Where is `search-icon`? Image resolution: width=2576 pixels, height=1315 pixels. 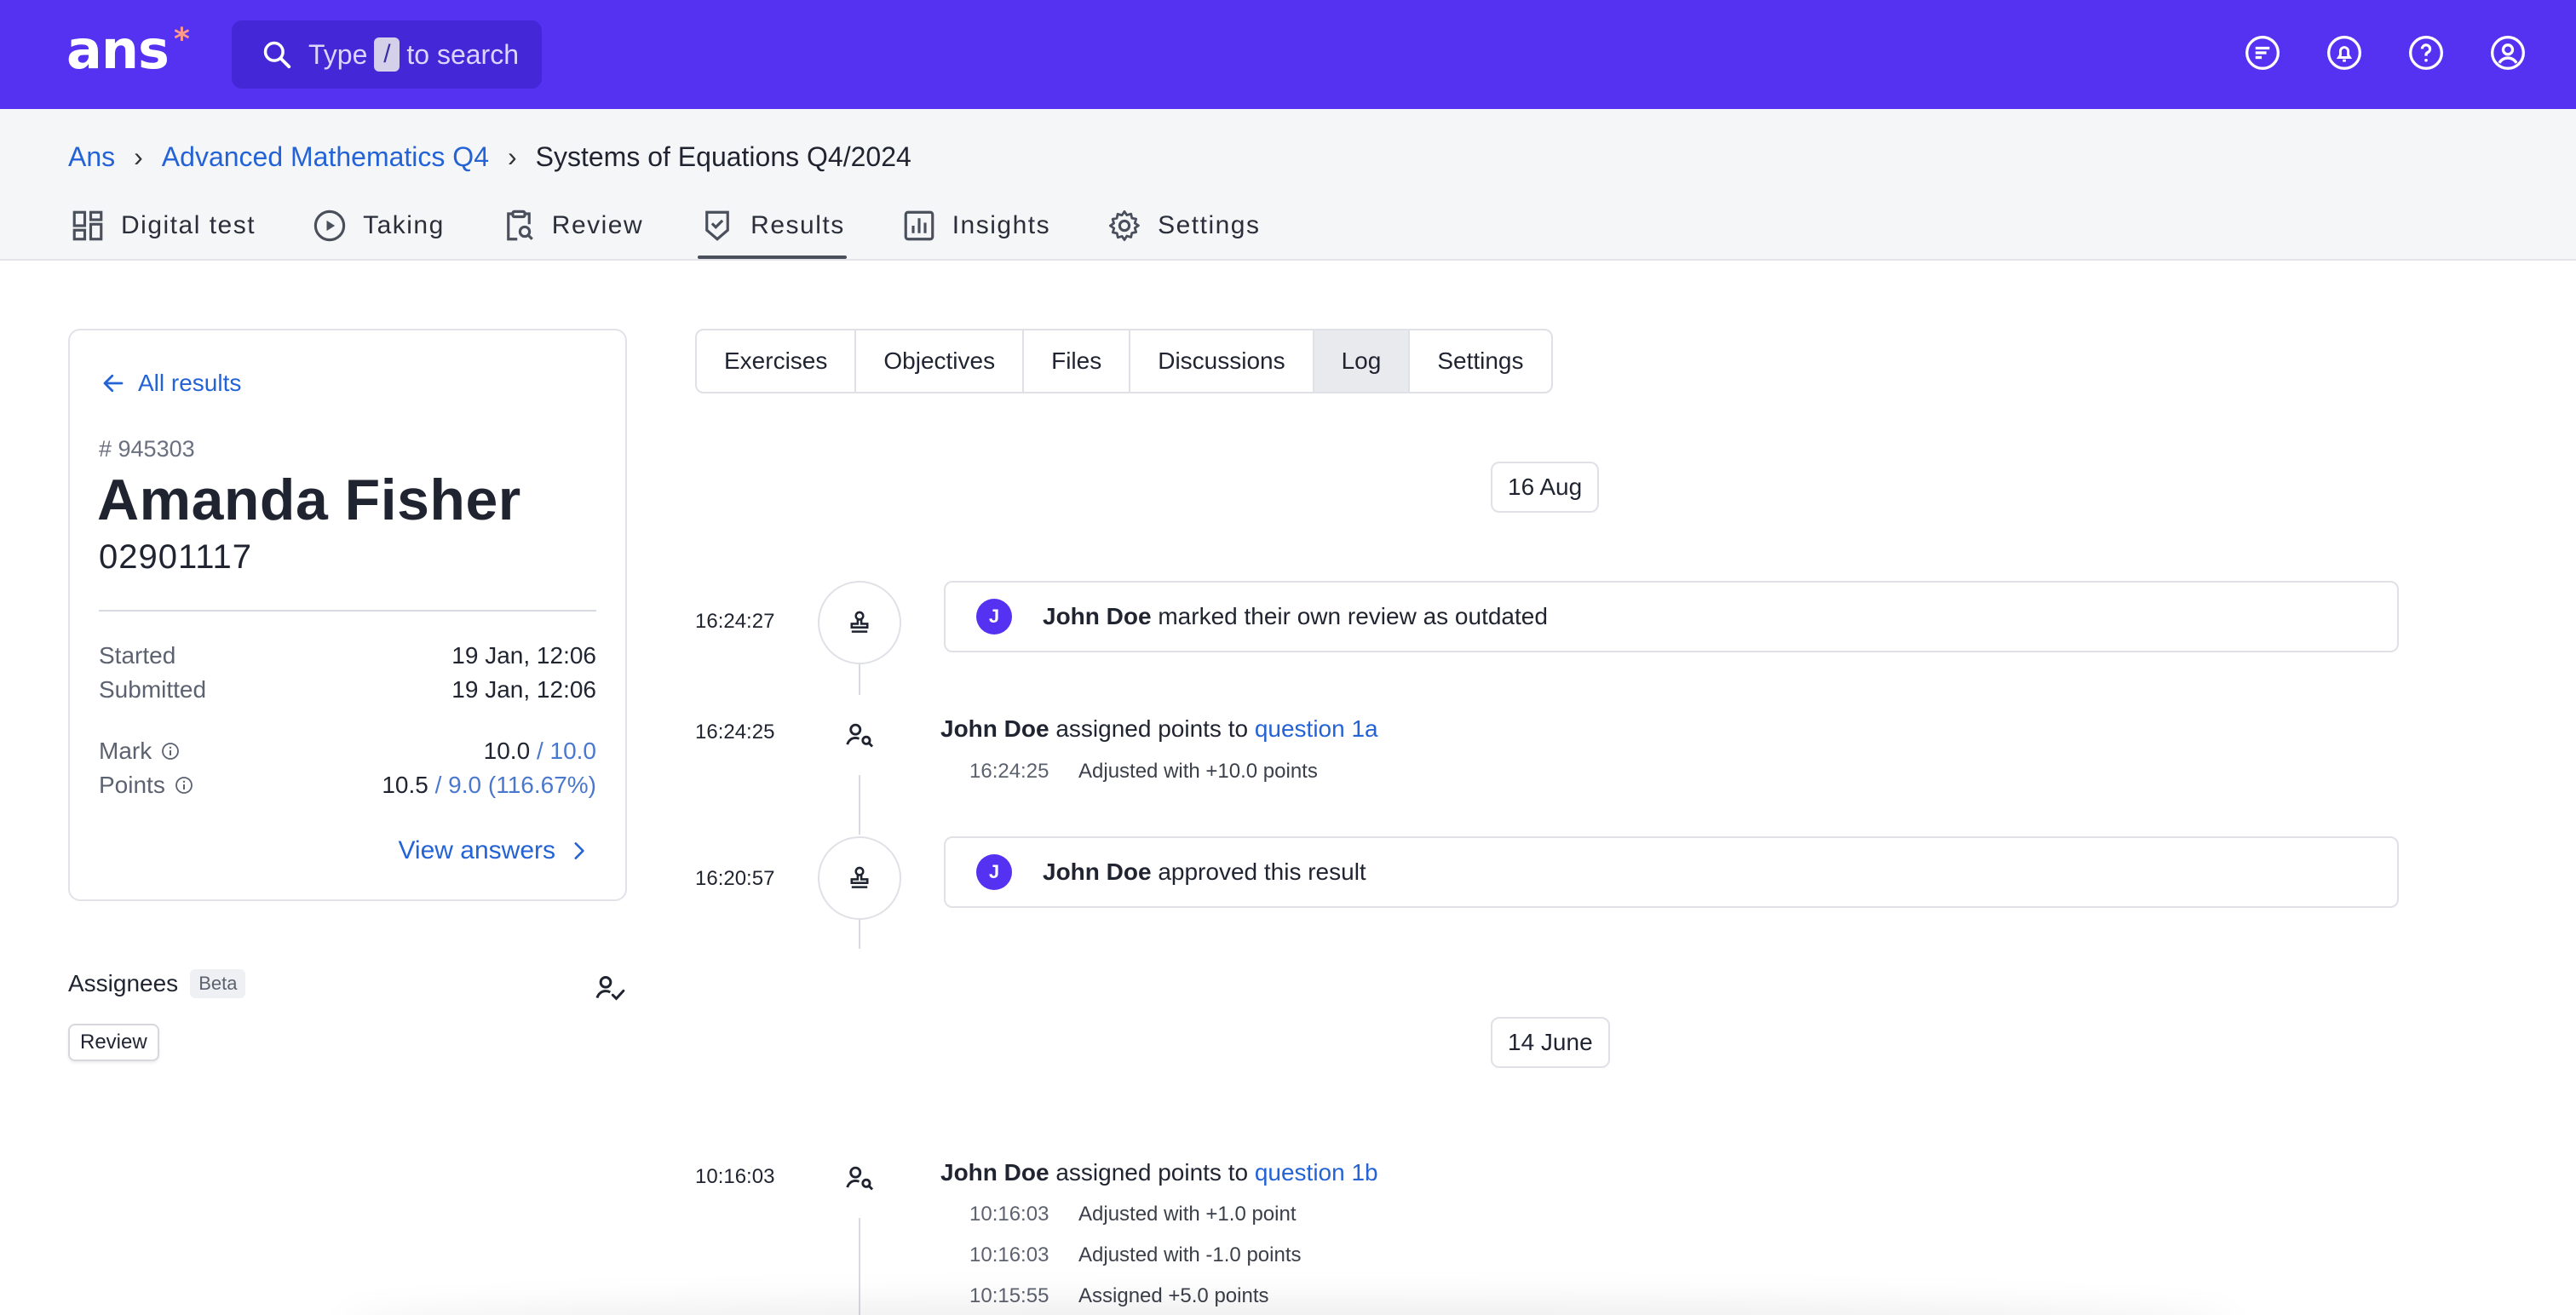 search-icon is located at coordinates (277, 55).